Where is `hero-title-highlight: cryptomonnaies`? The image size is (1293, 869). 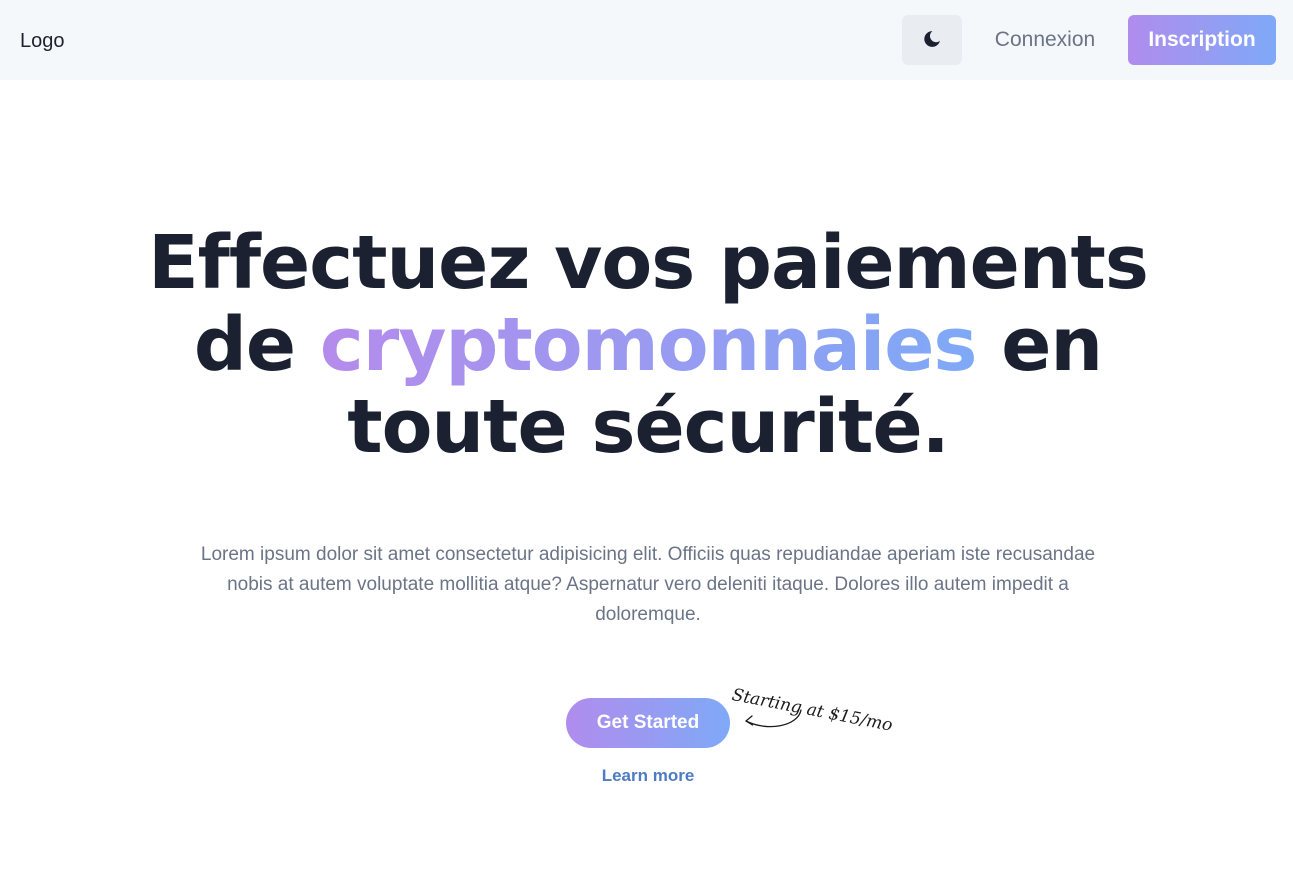 hero-title-highlight: cryptomonnaies is located at coordinates (648, 345).